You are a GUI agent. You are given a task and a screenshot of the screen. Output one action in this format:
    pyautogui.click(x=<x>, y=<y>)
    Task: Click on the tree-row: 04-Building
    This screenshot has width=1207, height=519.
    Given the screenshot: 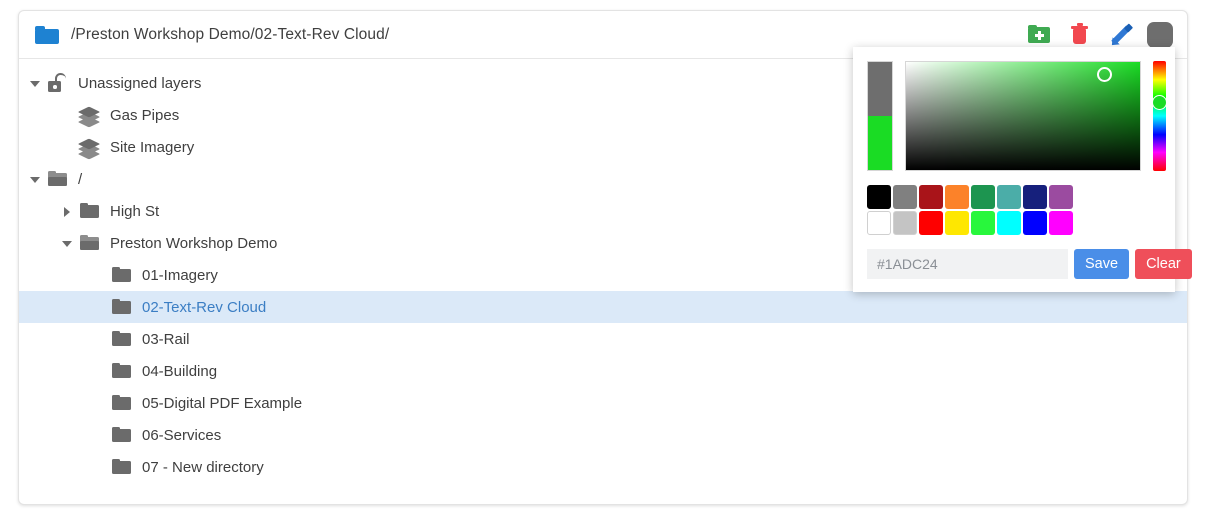 What is the action you would take?
    pyautogui.click(x=603, y=371)
    